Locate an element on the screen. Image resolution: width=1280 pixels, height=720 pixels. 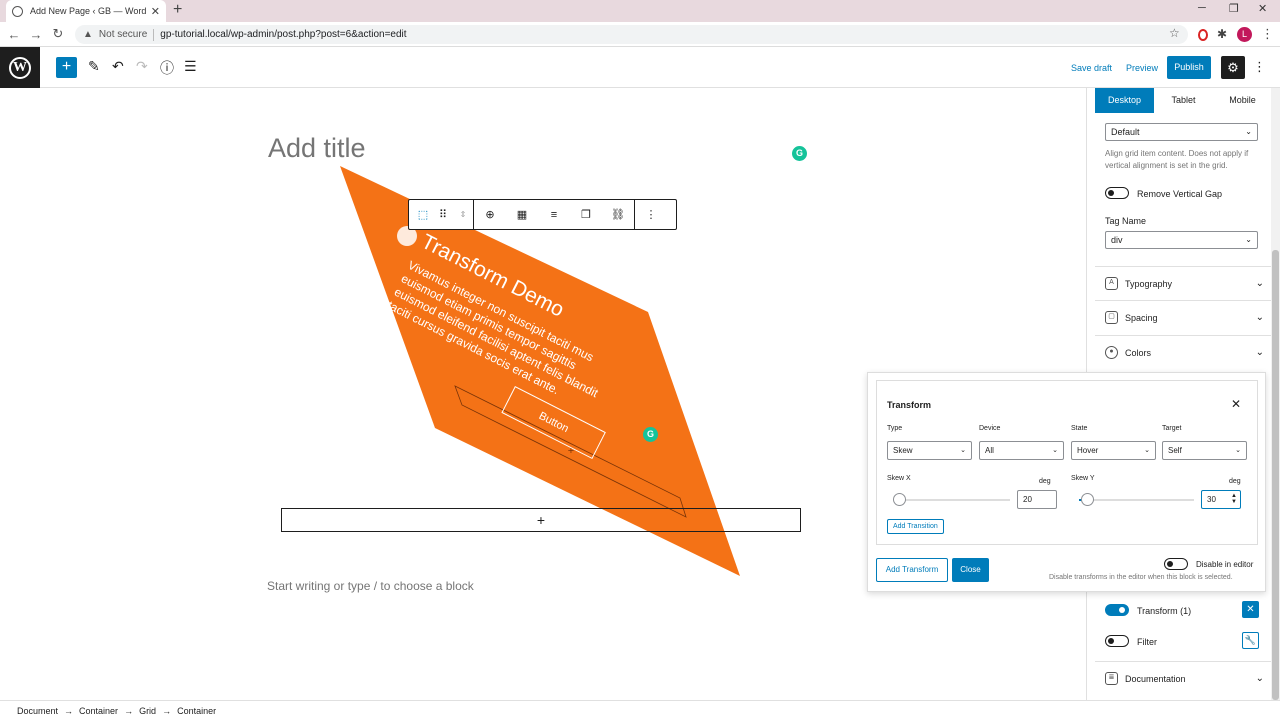
transform-effect-label: Transform (1) is located at coordinates (1164, 611).